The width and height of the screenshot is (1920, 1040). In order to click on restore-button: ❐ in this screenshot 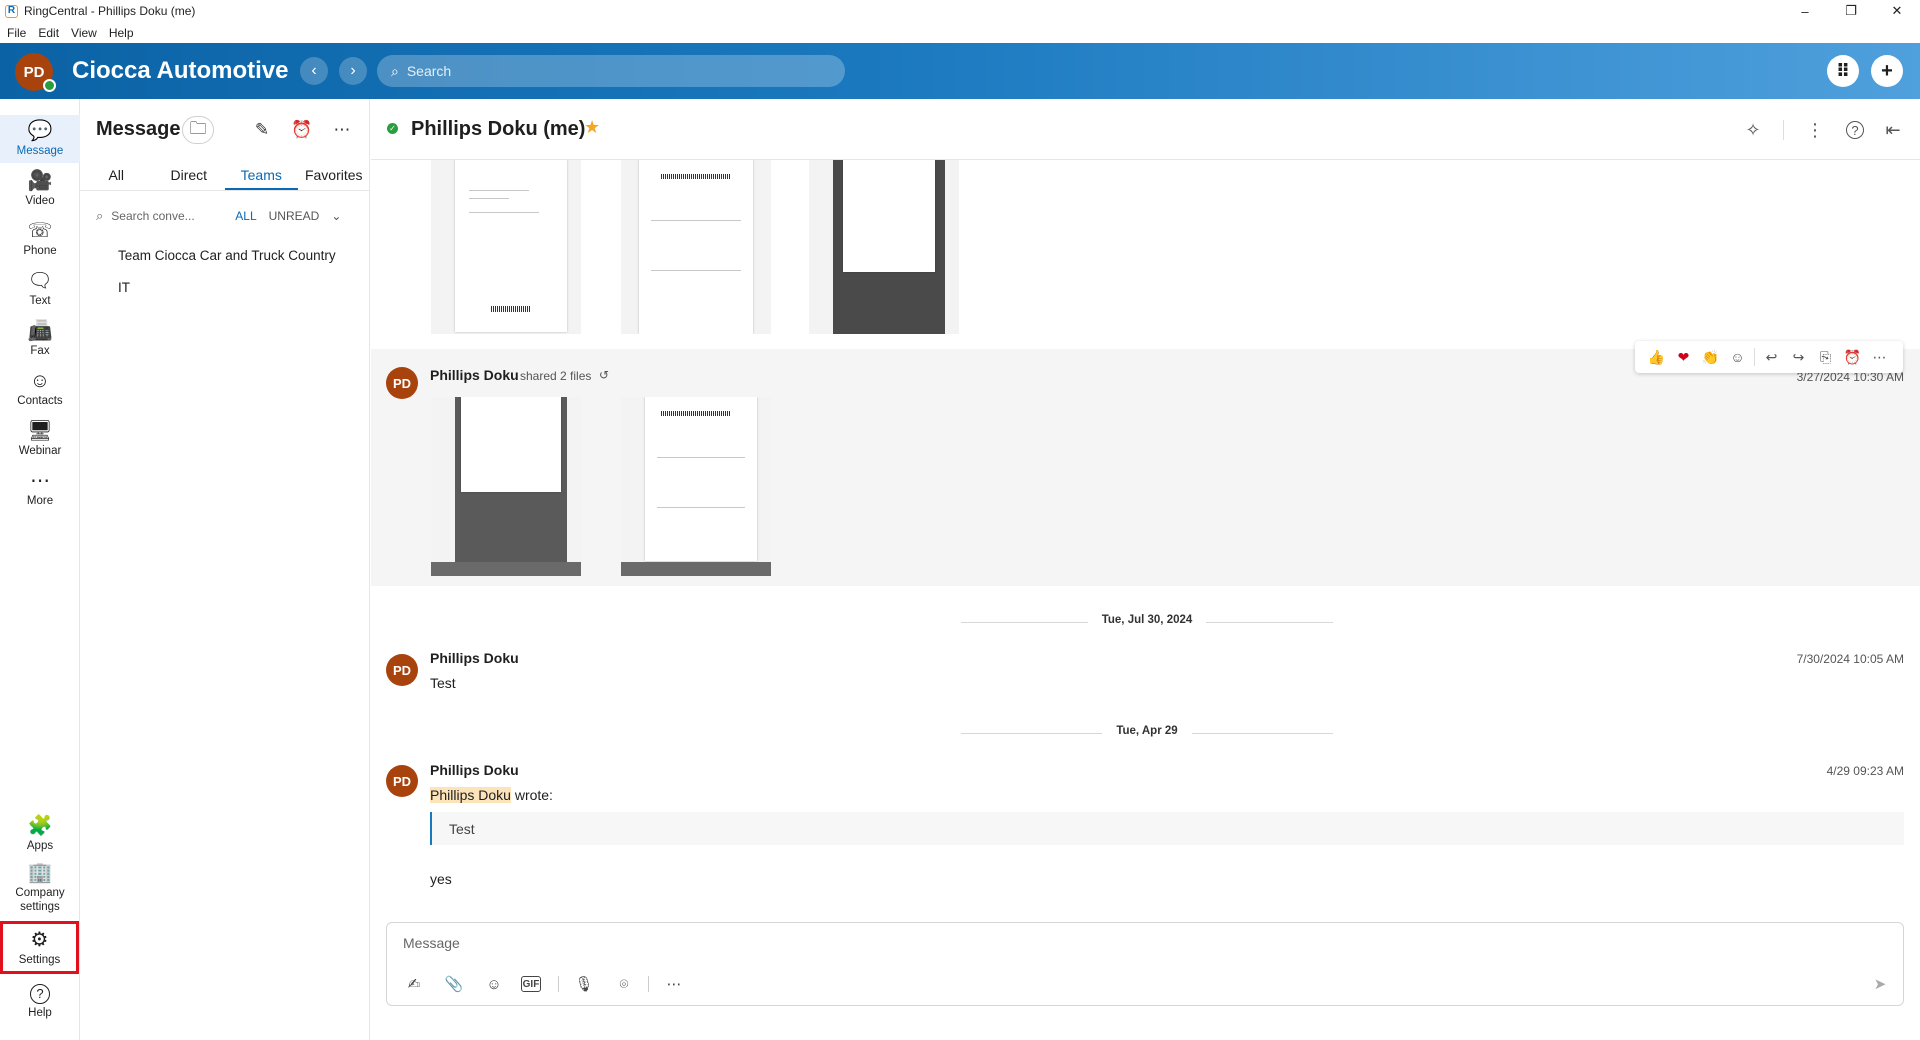, I will do `click(1851, 11)`.